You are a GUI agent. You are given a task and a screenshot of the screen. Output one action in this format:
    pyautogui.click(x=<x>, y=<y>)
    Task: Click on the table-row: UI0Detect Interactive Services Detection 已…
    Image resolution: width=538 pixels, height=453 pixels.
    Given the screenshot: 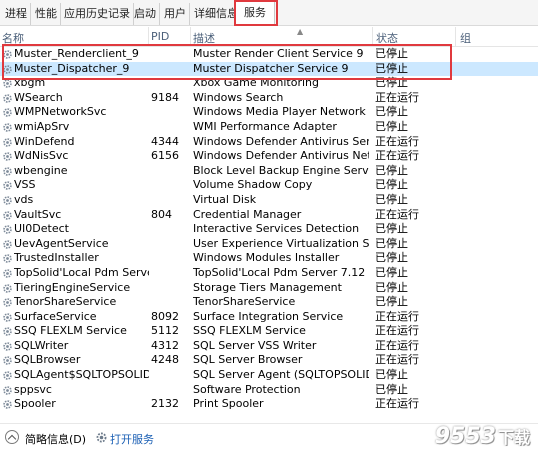 What is the action you would take?
    pyautogui.click(x=269, y=229)
    